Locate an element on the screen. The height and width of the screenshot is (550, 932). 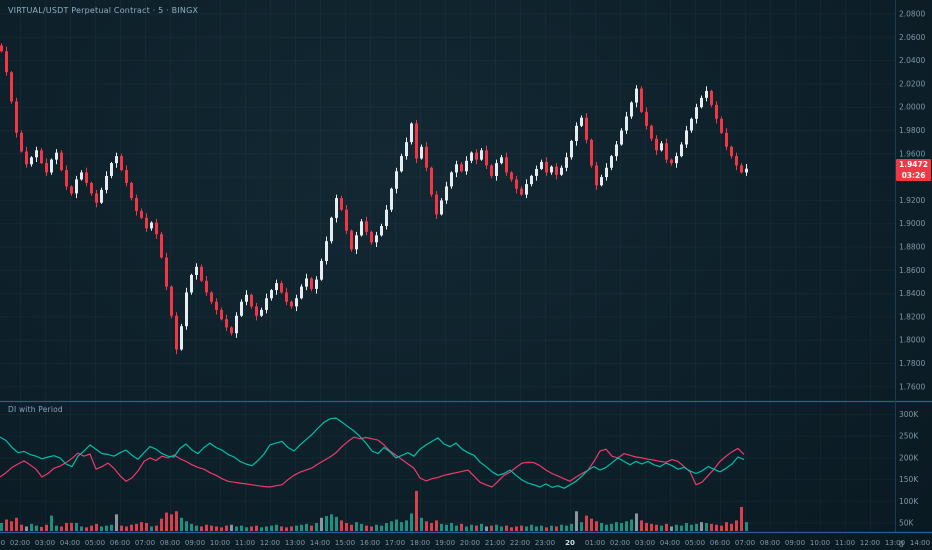
price-axis-label: 2.0000 is located at coordinates (912, 107).